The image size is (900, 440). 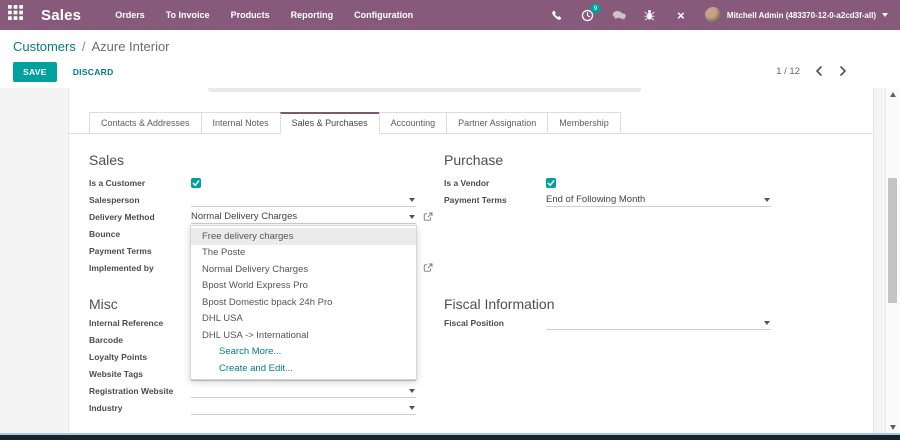 I want to click on field-label: Is a Vendor, so click(x=467, y=182).